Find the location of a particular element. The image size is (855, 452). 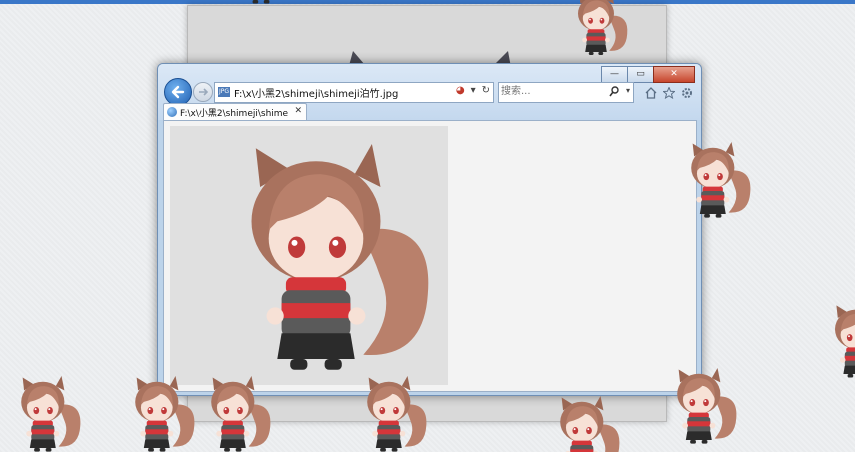

arrow-right-icon is located at coordinates (204, 92).